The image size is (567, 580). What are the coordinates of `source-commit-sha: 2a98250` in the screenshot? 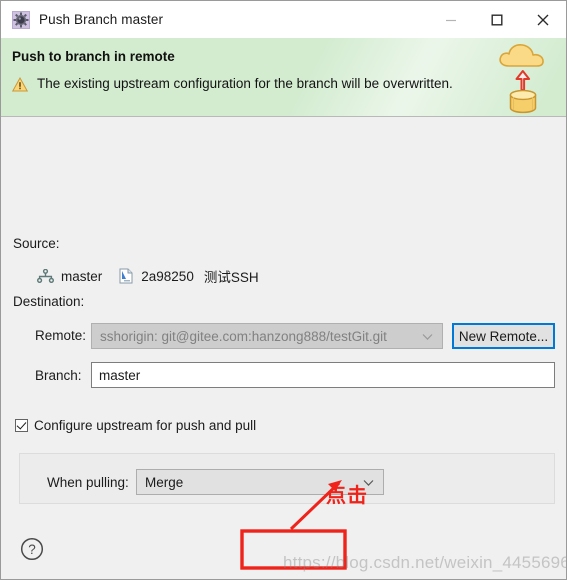 It's located at (167, 276).